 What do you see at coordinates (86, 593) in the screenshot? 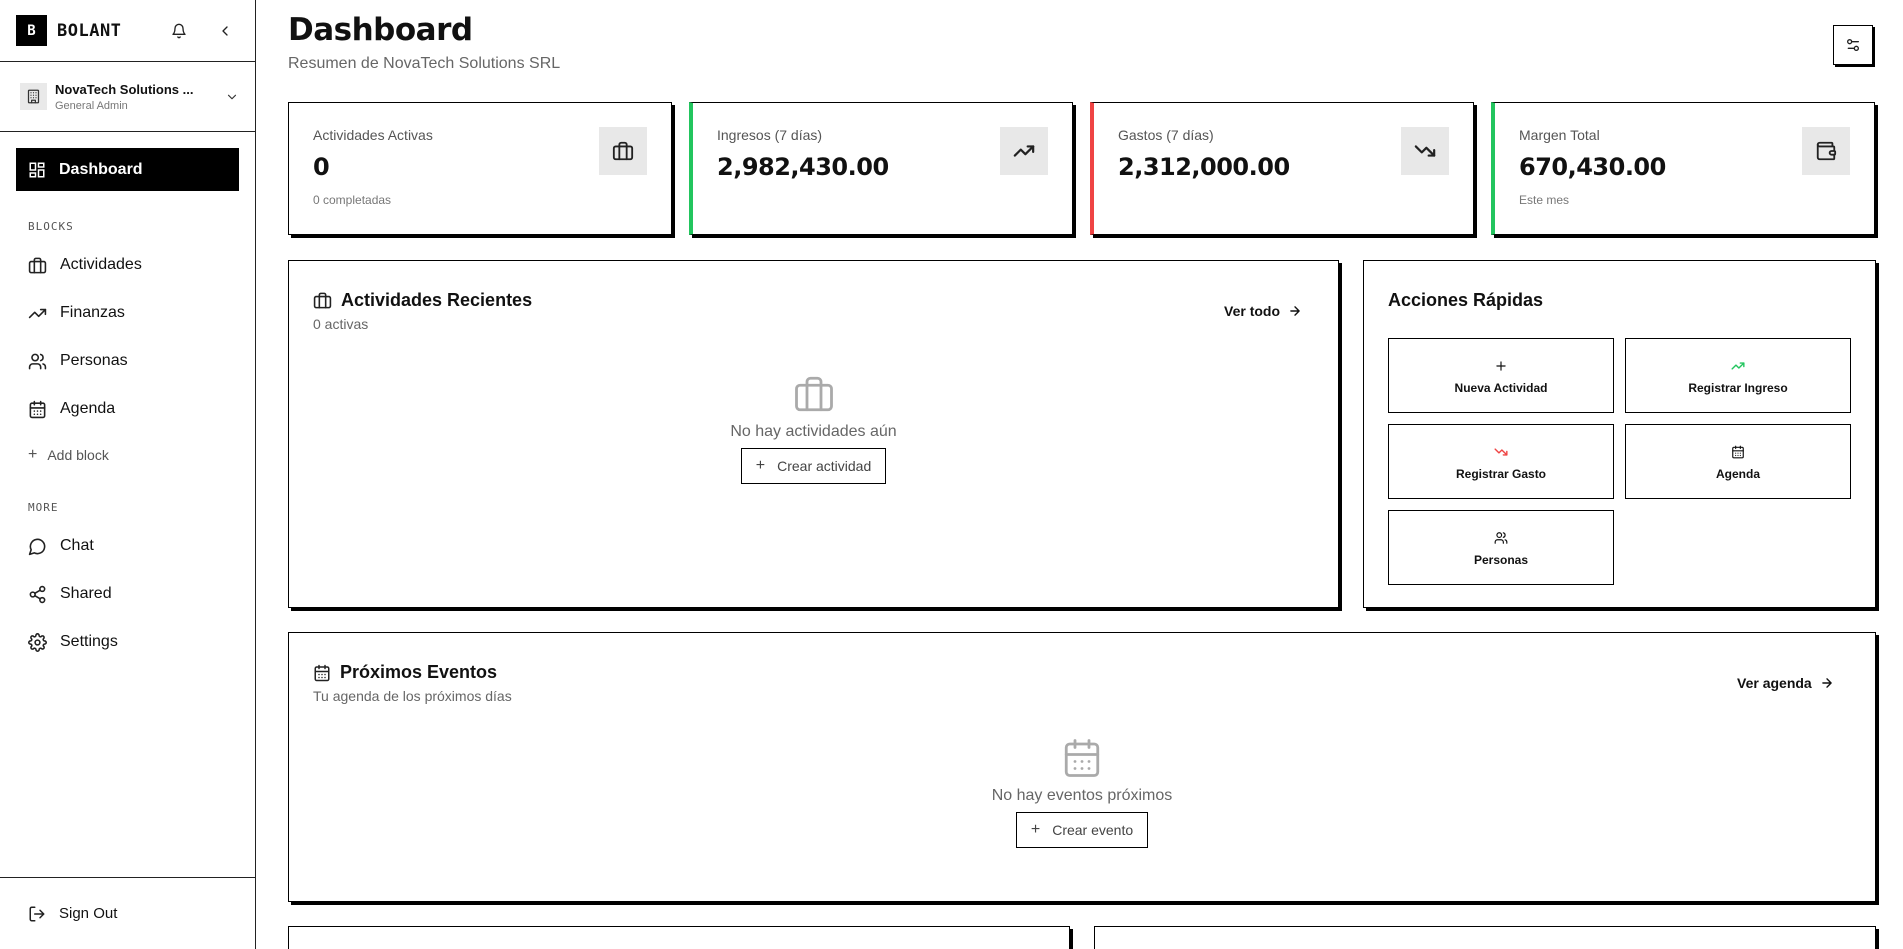
I see `sidebar-item-label: Shared` at bounding box center [86, 593].